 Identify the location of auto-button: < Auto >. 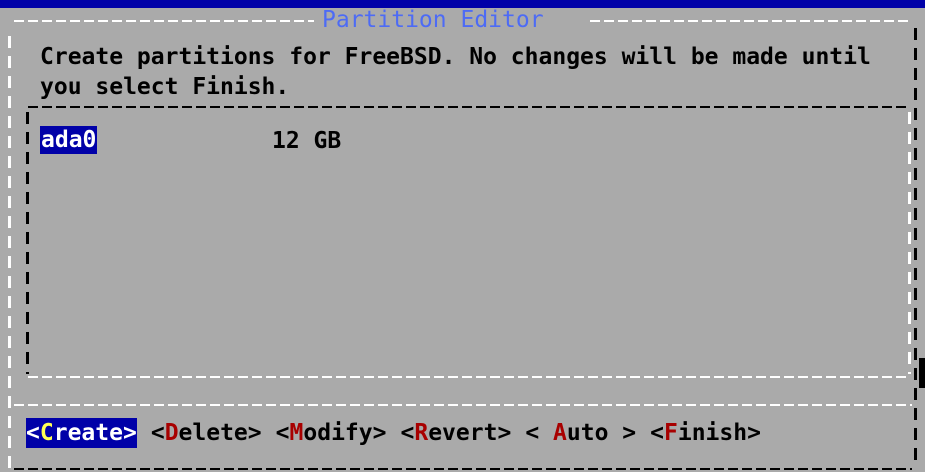
(580, 433).